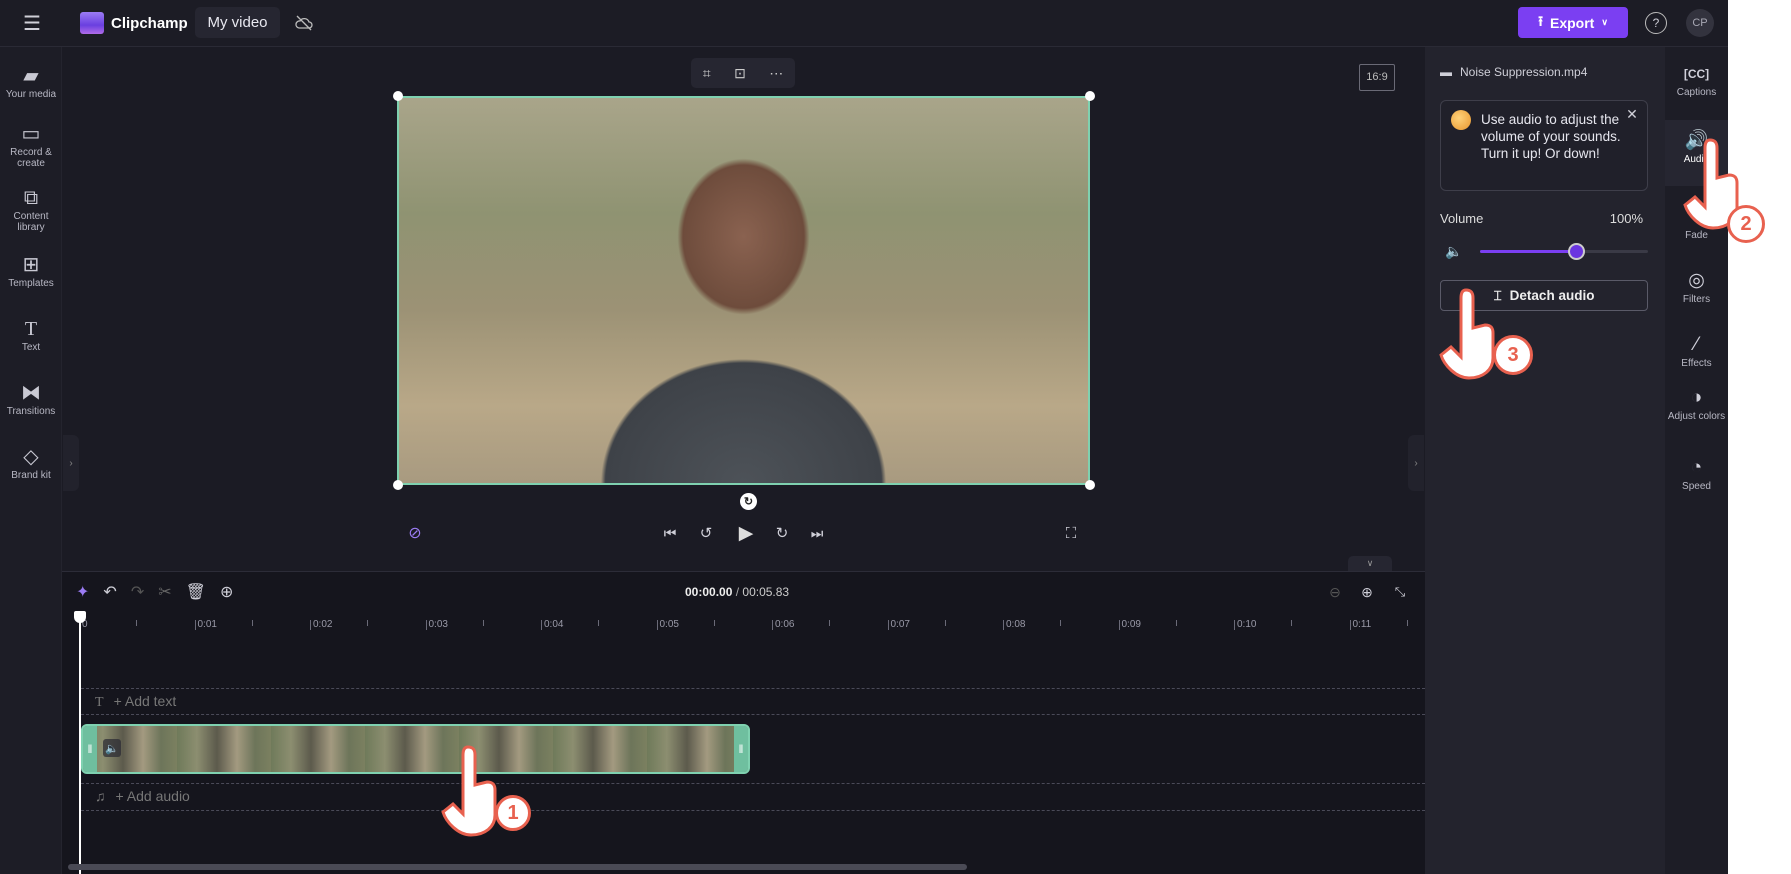 The height and width of the screenshot is (874, 1791). What do you see at coordinates (1576, 251) in the screenshot?
I see `volume-slider-thumb` at bounding box center [1576, 251].